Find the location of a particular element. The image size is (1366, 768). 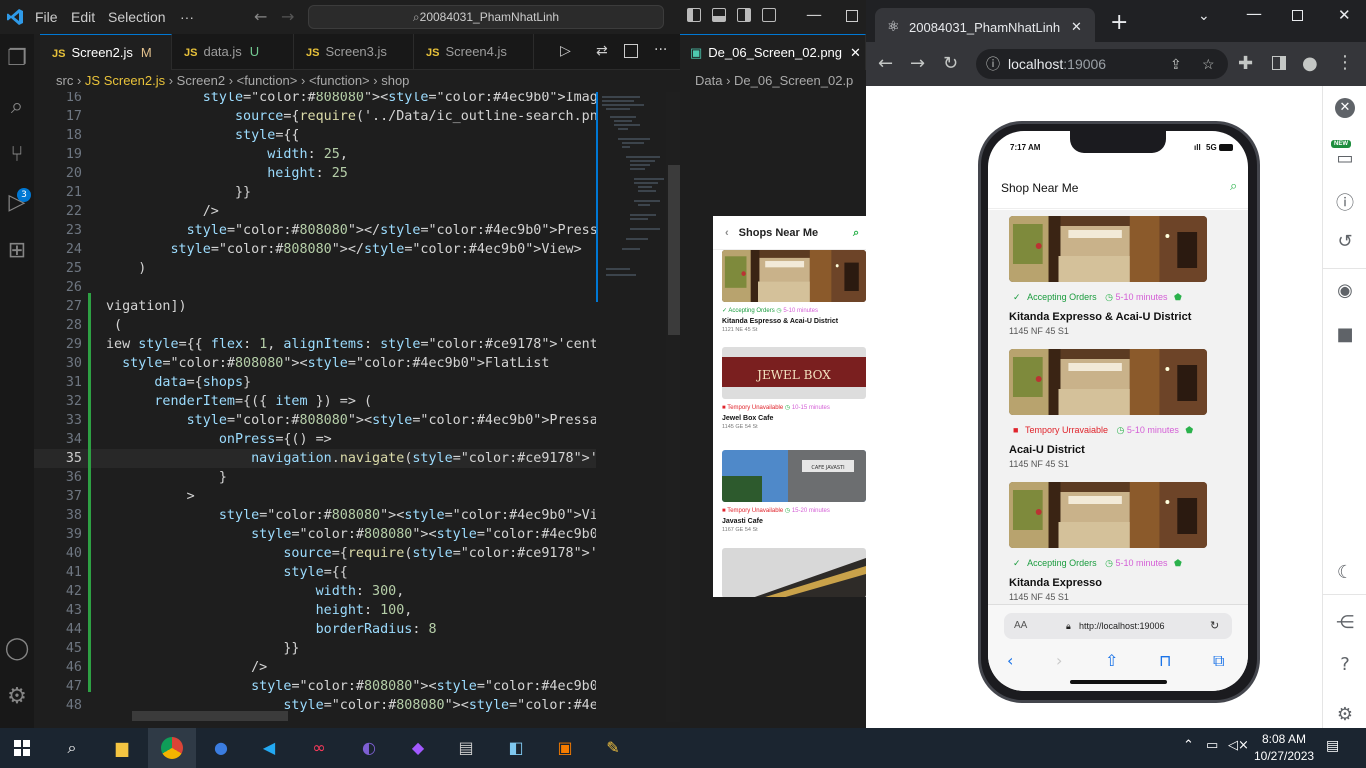

editor-scrollbar-thumb is located at coordinates (674, 250).